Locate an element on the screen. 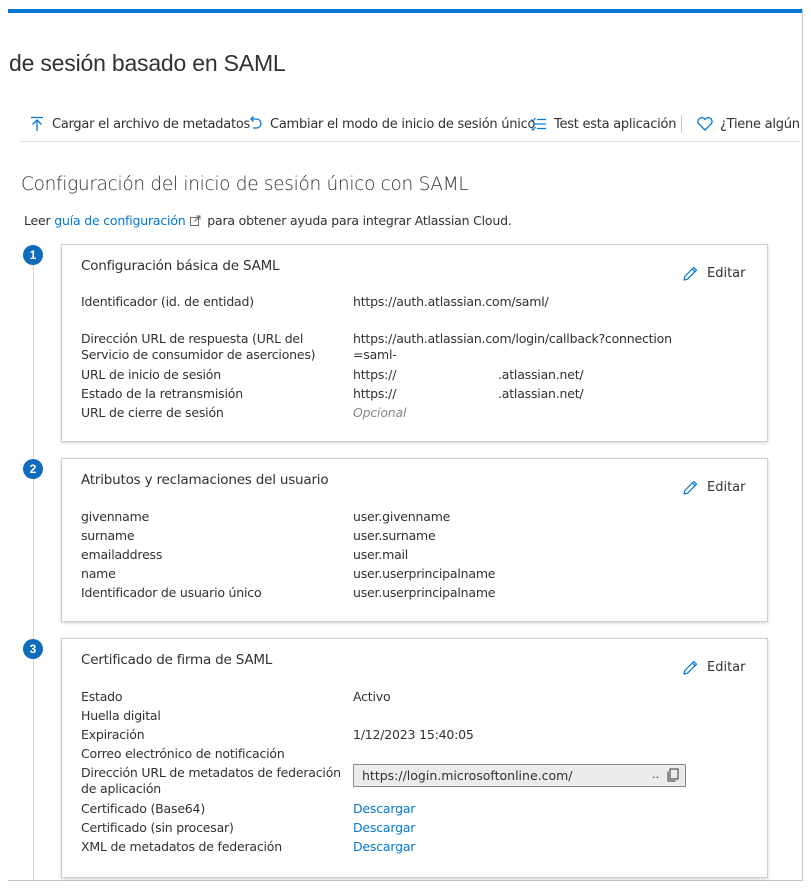  undo-icon is located at coordinates (256, 122).